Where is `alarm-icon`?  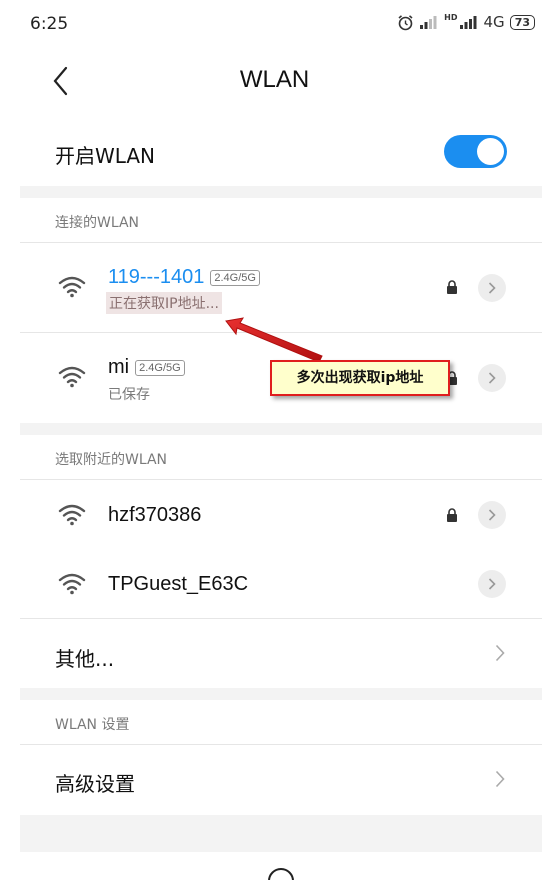 alarm-icon is located at coordinates (405, 22).